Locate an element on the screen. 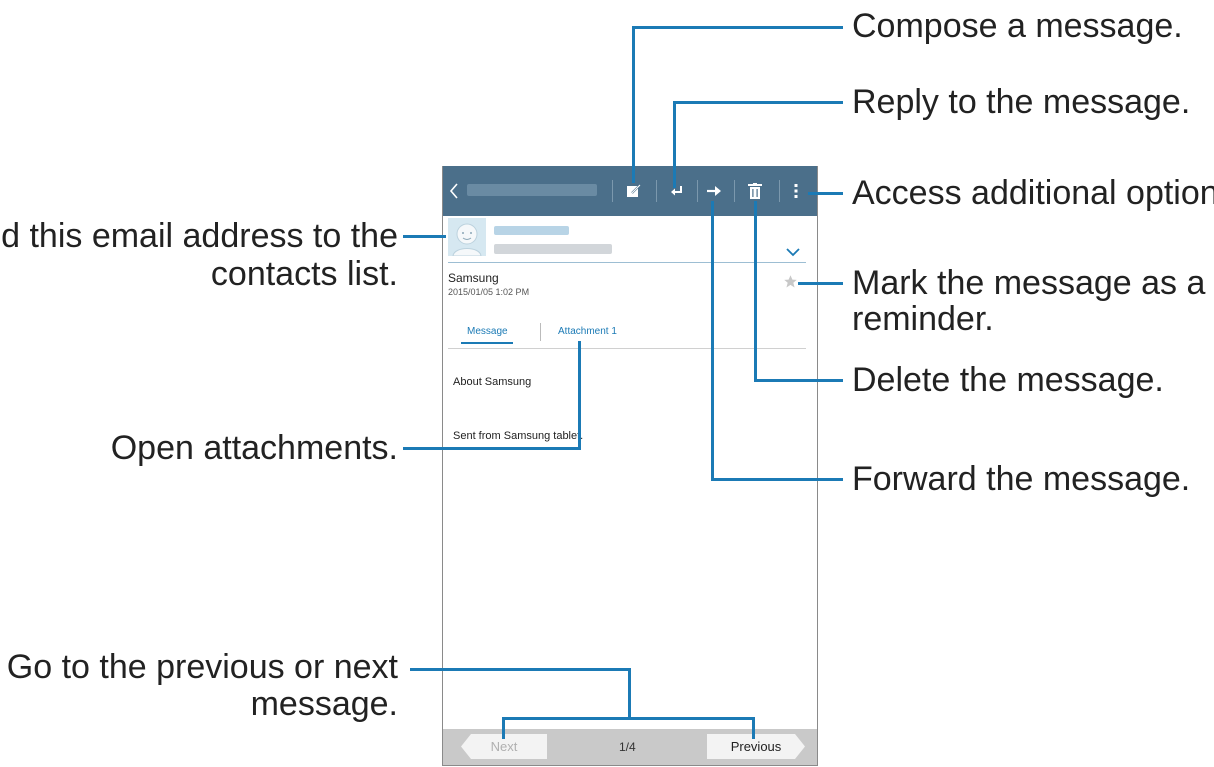 This screenshot has width=1214, height=767. reply-icon is located at coordinates (676, 191).